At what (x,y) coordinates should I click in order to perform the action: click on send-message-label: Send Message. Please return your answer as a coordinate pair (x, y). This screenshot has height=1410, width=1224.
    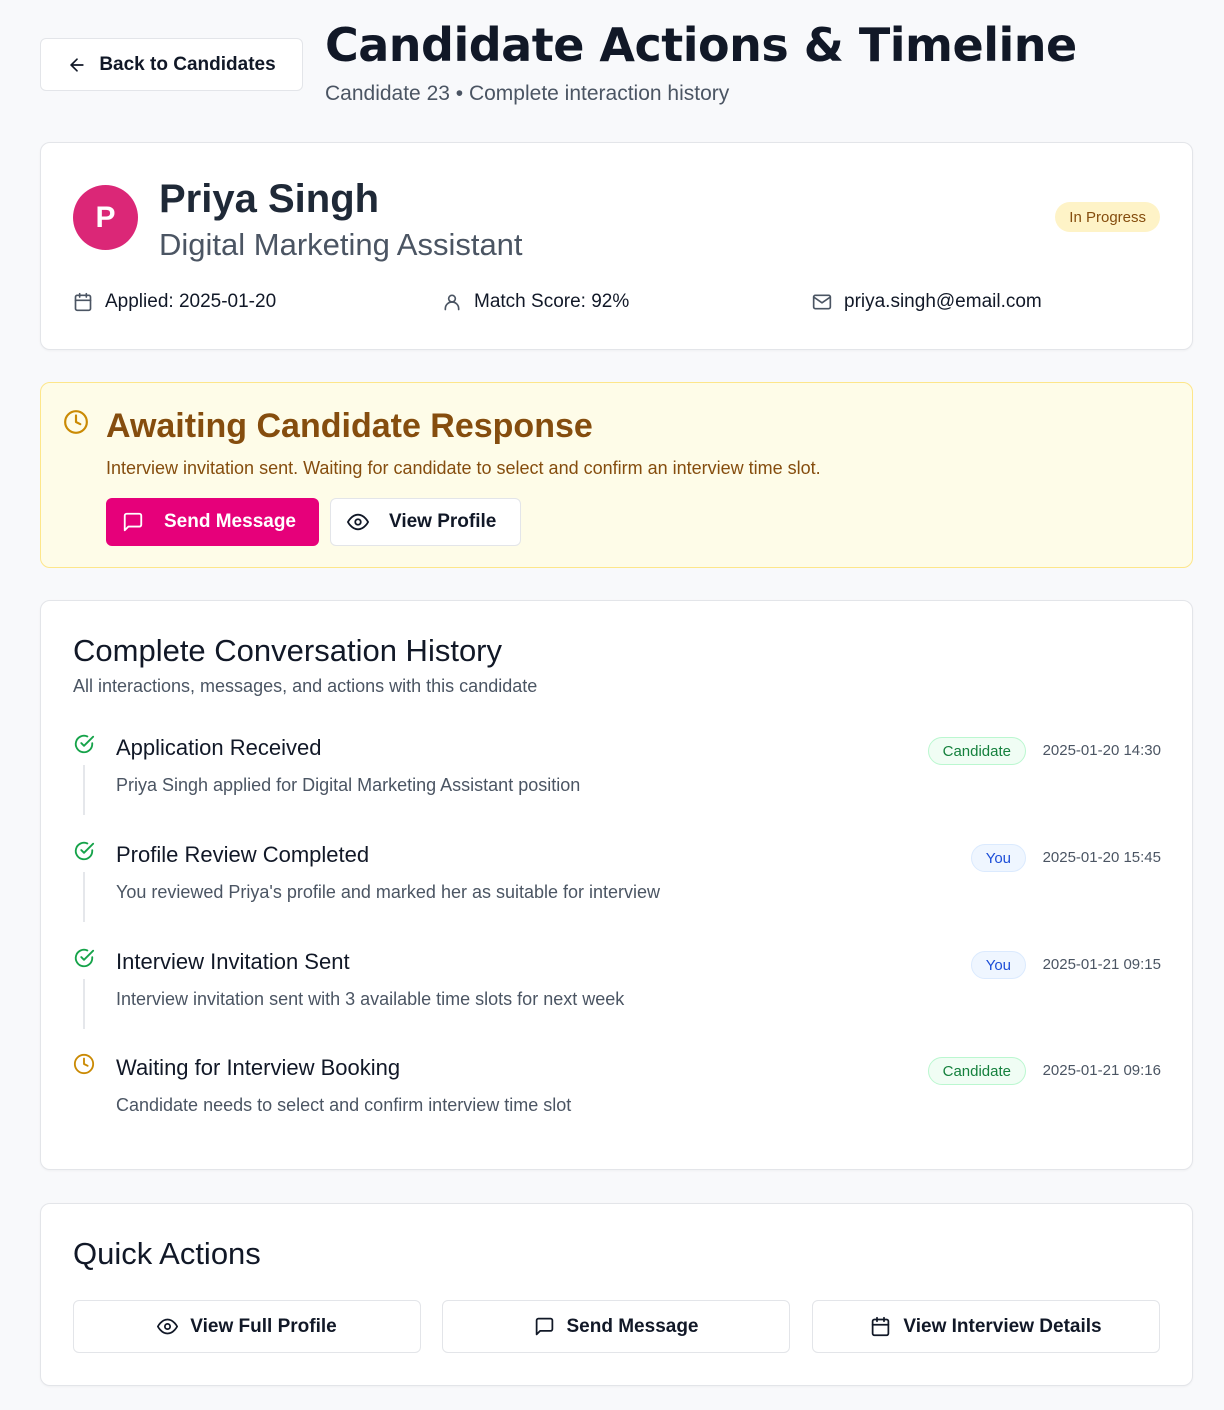
    Looking at the image, I should click on (230, 521).